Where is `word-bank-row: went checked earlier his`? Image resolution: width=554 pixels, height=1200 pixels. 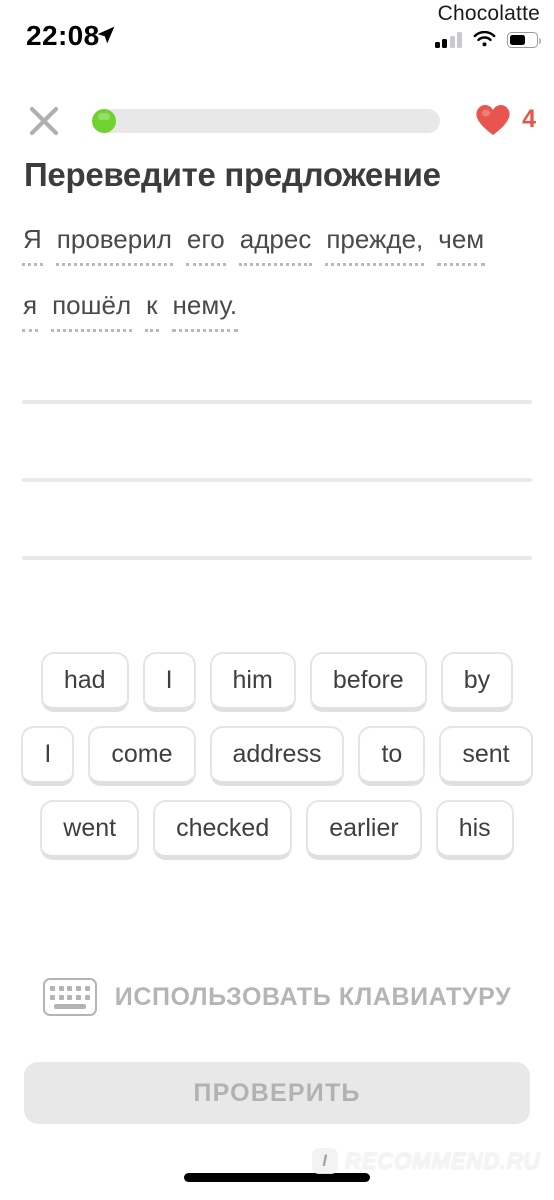 word-bank-row: went checked earlier his is located at coordinates (277, 830).